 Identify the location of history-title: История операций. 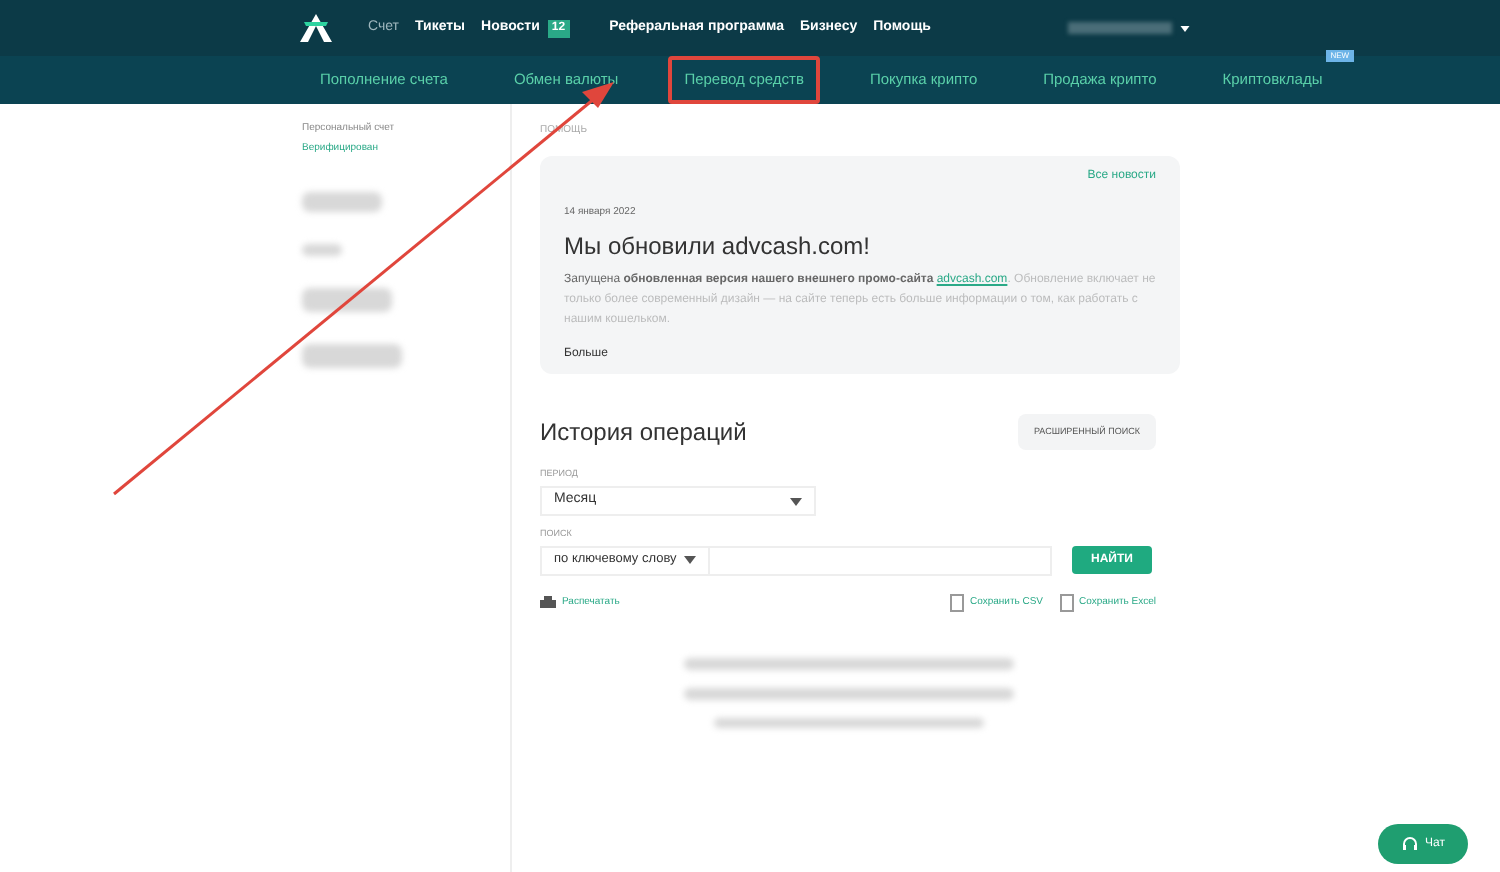
(643, 432).